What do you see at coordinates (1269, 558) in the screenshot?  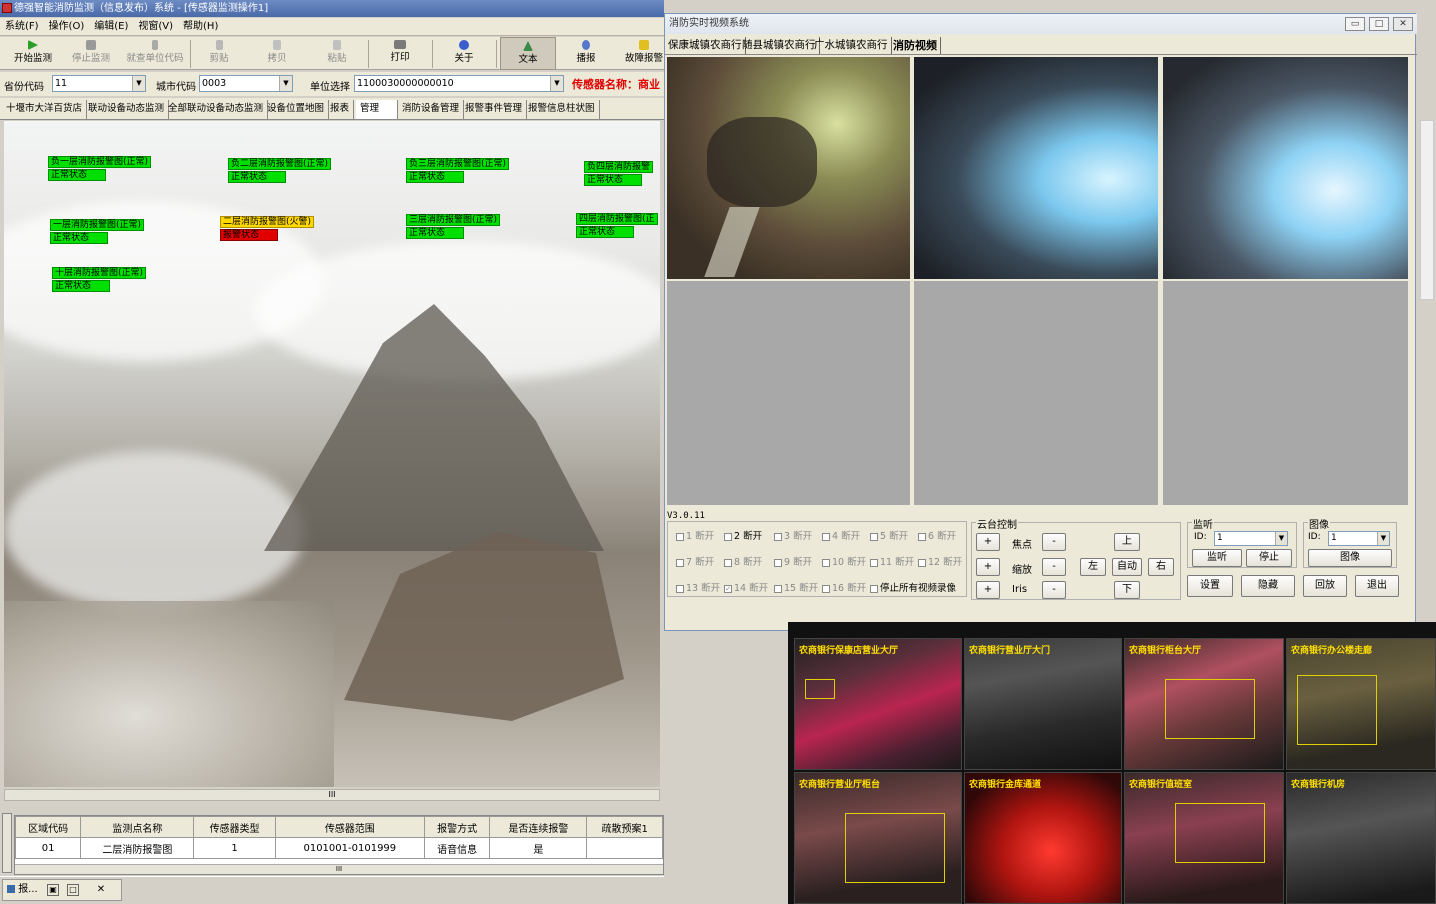 I see `stop-listen-button: 停止` at bounding box center [1269, 558].